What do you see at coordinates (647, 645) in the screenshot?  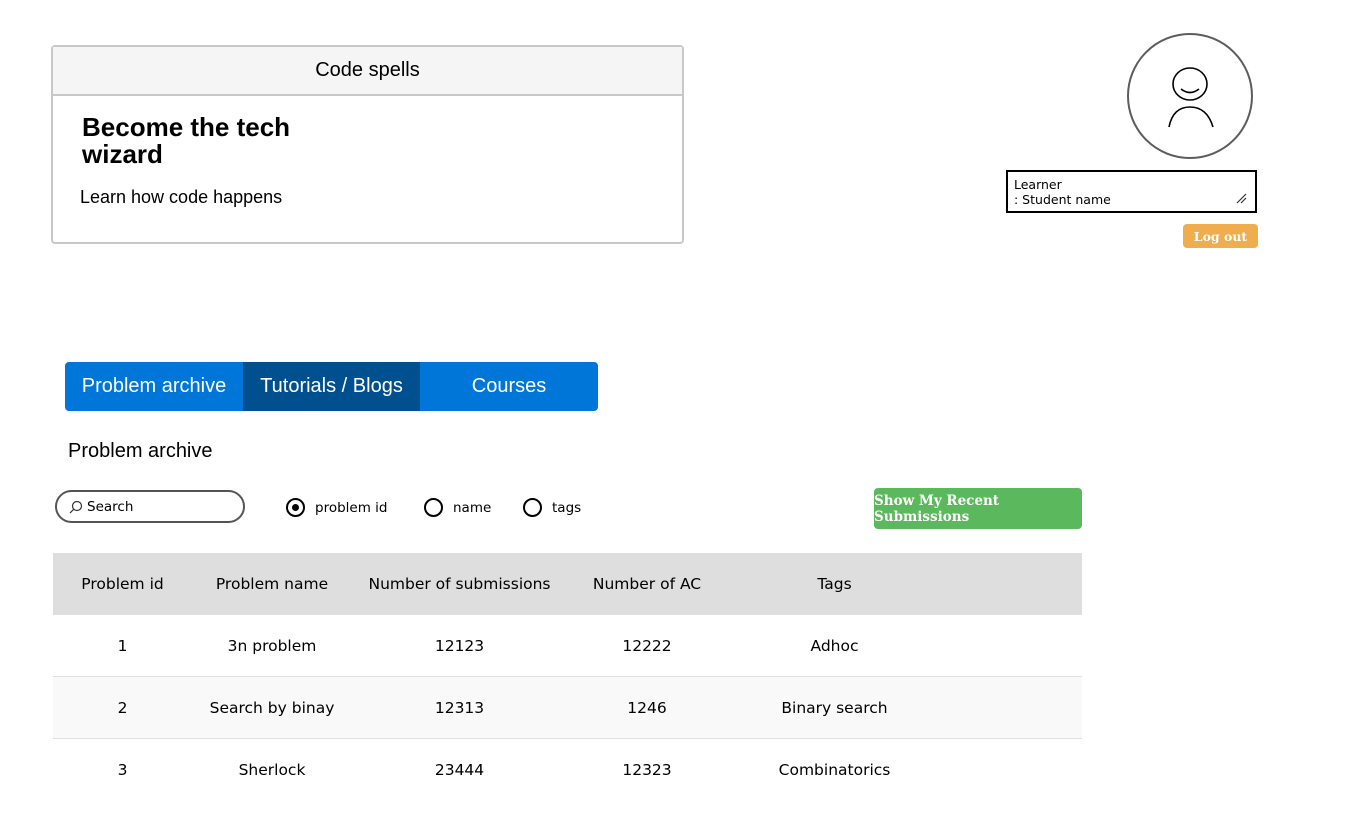 I see `cell-ac: 12222` at bounding box center [647, 645].